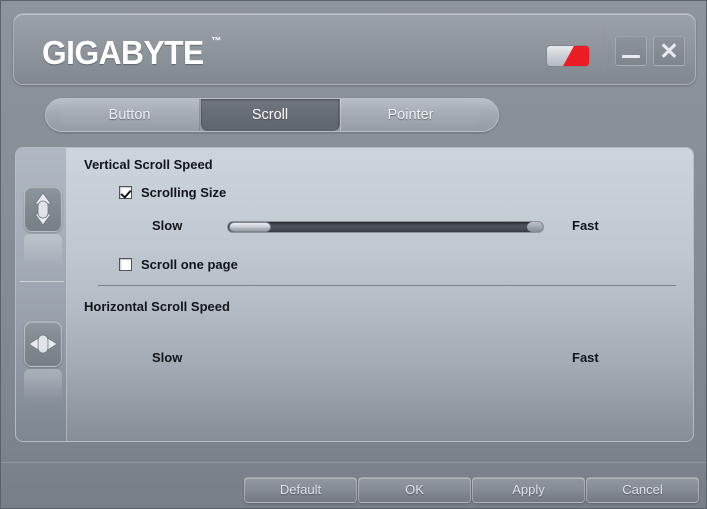 The image size is (707, 509). Describe the element at coordinates (300, 490) in the screenshot. I see `default-button: Default` at that location.